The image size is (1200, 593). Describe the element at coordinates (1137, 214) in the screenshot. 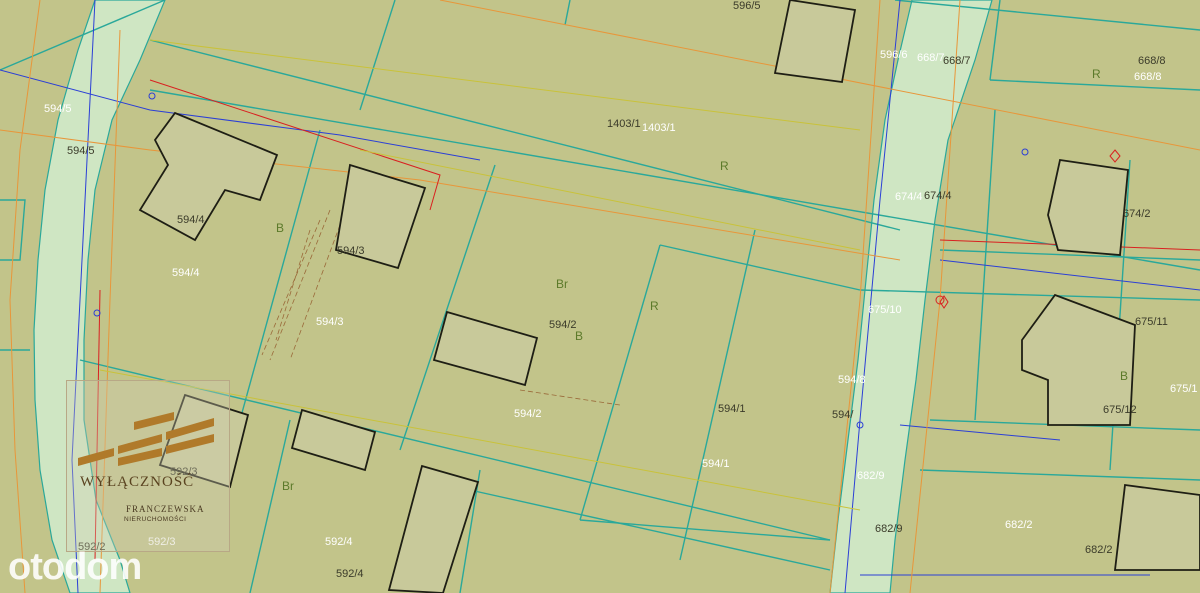

I see `plot-label: 674/2` at that location.